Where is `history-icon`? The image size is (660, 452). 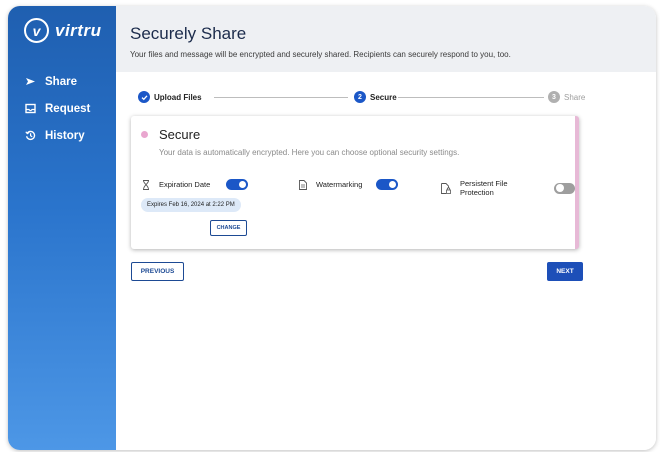
history-icon is located at coordinates (30, 135).